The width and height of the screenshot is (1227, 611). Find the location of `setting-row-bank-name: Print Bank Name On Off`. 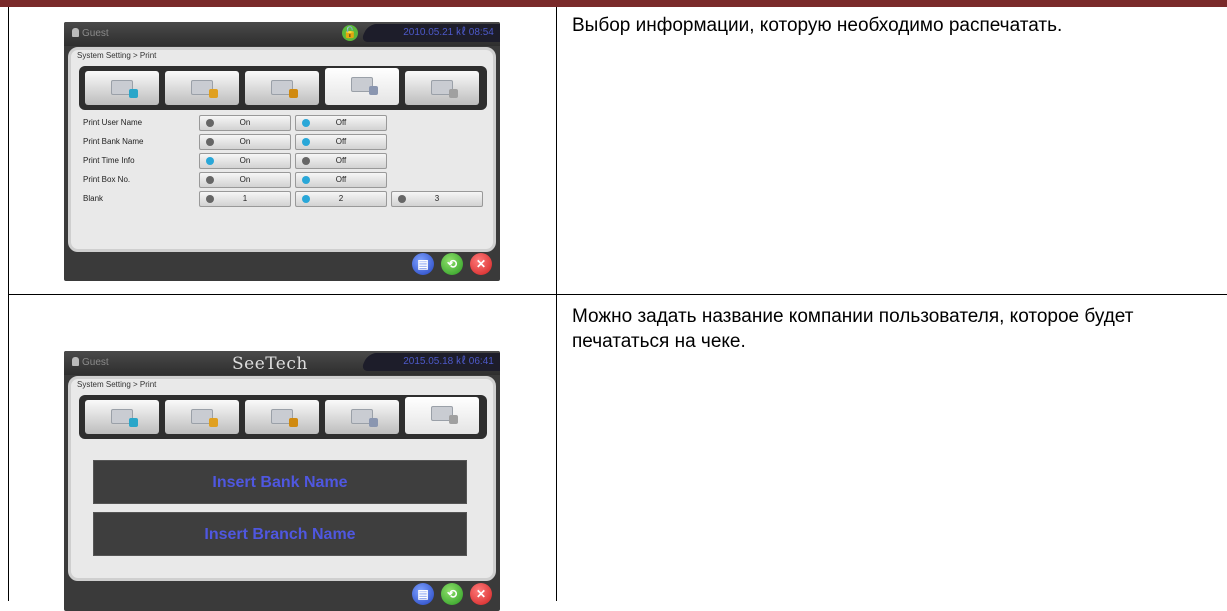

setting-row-bank-name: Print Bank Name On Off is located at coordinates (283, 142).